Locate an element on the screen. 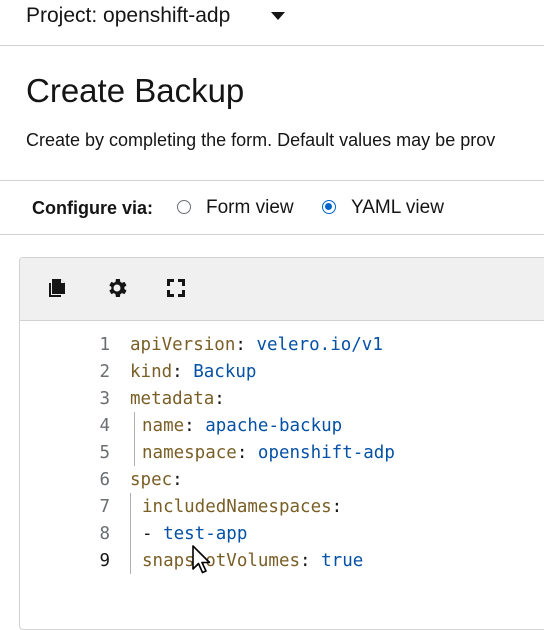  code-line: 1 apiVersion: velero.io/v1 is located at coordinates (282, 345).